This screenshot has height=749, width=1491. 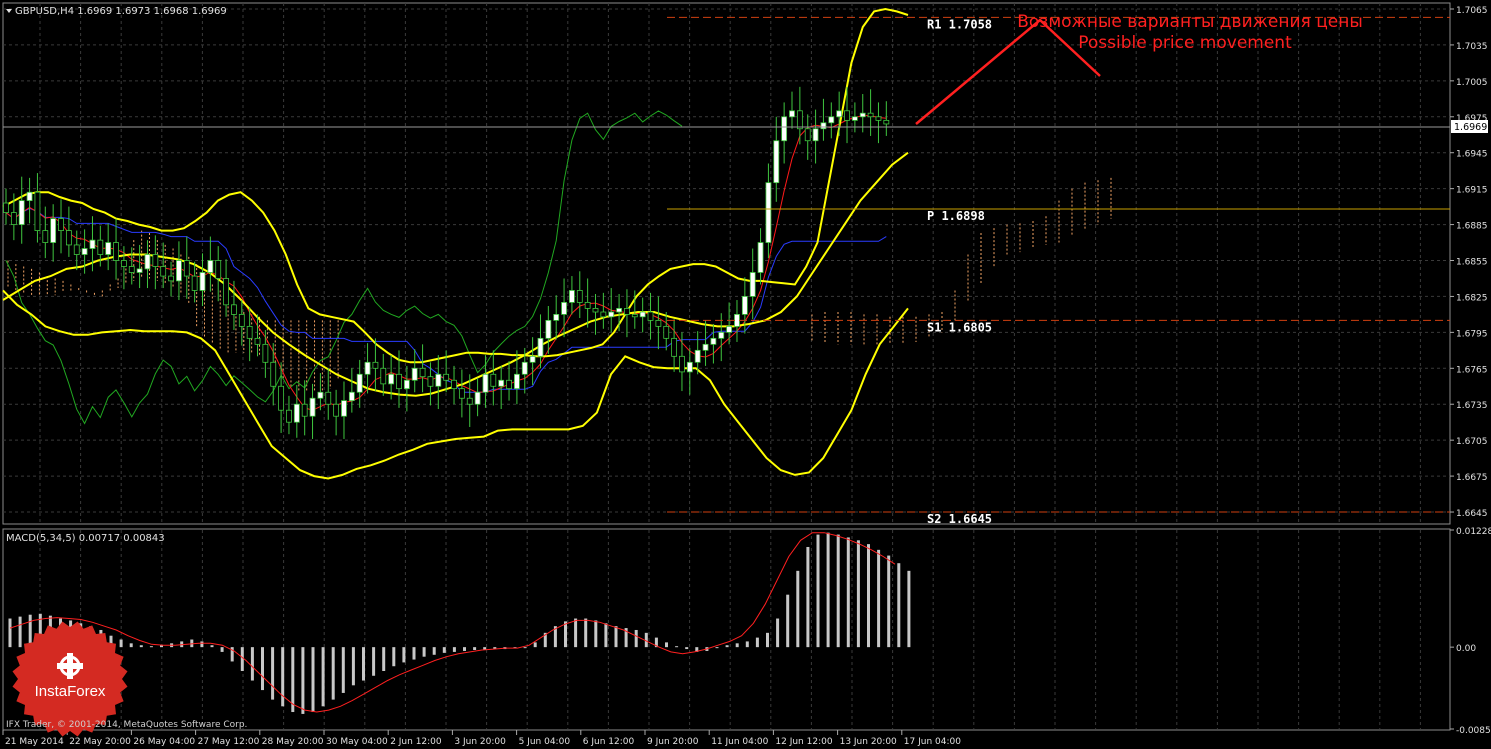 I want to click on price-tick-label: 1.6765, so click(x=1472, y=370).